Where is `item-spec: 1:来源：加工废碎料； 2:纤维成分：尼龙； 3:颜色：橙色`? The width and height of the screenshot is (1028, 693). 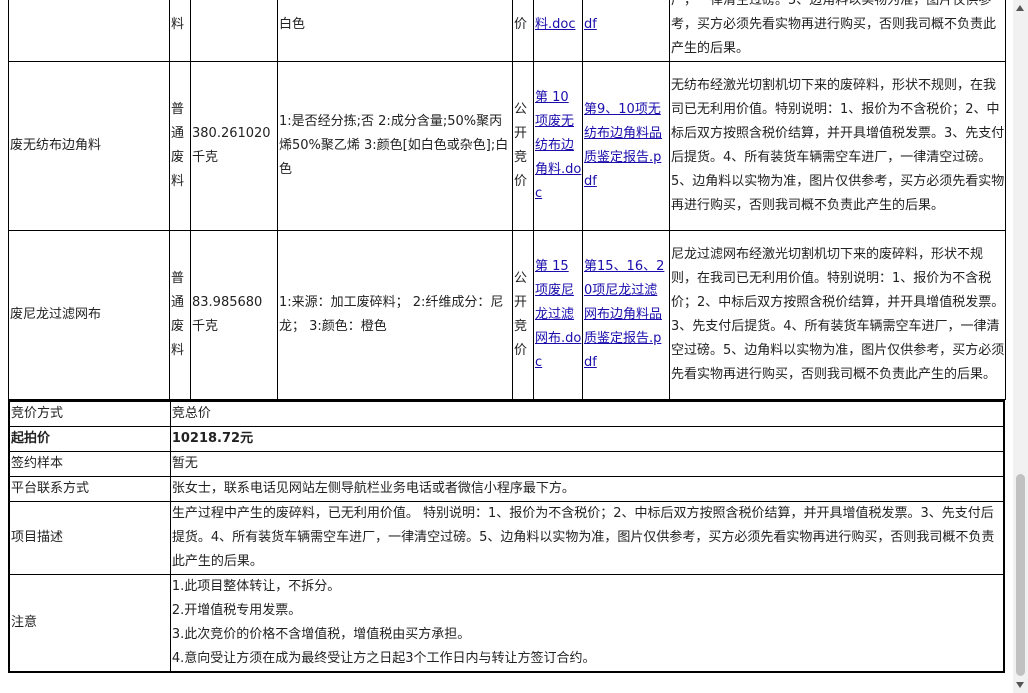 item-spec: 1:来源：加工废碎料； 2:纤维成分：尼龙； 3:颜色：橙色 is located at coordinates (395, 315).